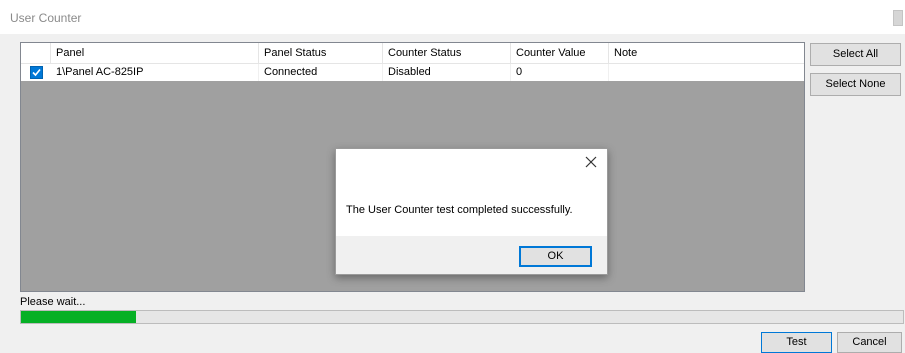 The image size is (905, 353). I want to click on cell-panel: 1\Panel AC-825IP, so click(155, 72).